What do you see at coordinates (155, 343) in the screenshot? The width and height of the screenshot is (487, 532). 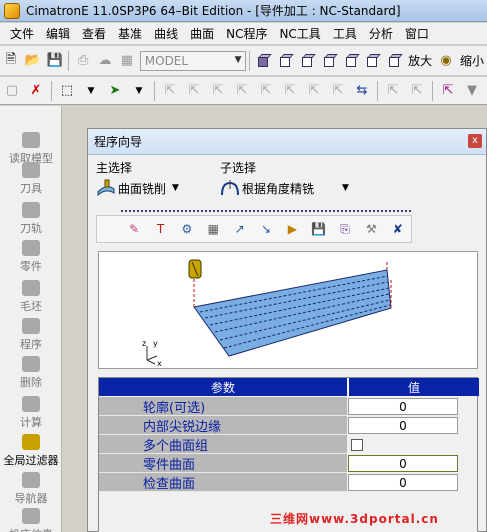 I see `axis-y-label: y` at bounding box center [155, 343].